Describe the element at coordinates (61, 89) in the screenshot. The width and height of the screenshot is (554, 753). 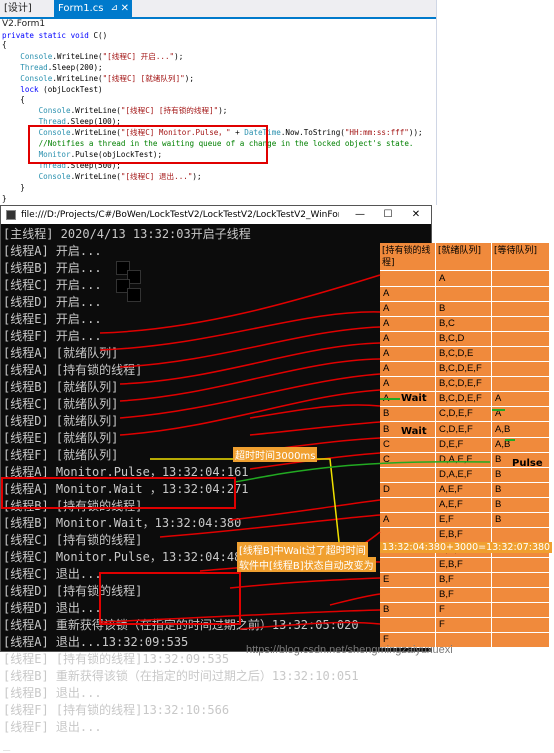
I see `code-line: lock (objLockTest)` at that location.